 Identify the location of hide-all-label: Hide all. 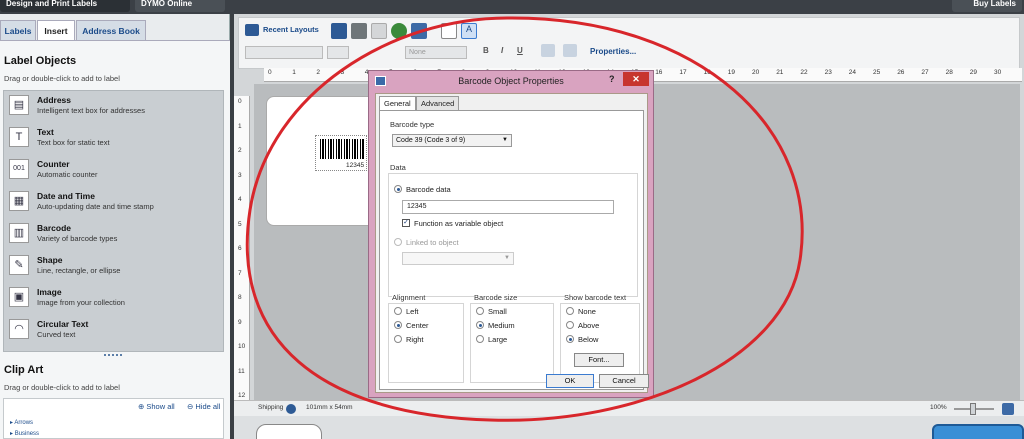
(208, 406).